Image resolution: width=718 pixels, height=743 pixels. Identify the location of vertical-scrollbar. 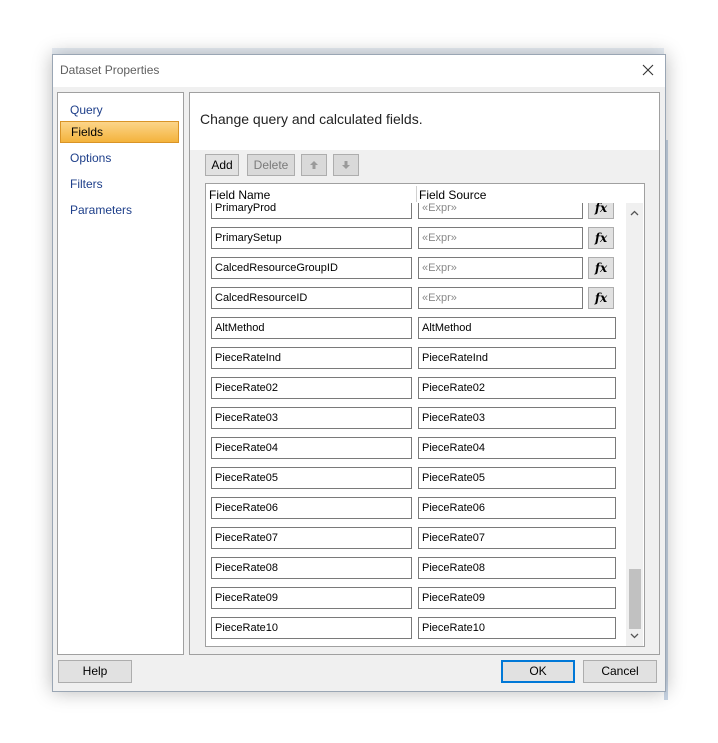
(634, 424).